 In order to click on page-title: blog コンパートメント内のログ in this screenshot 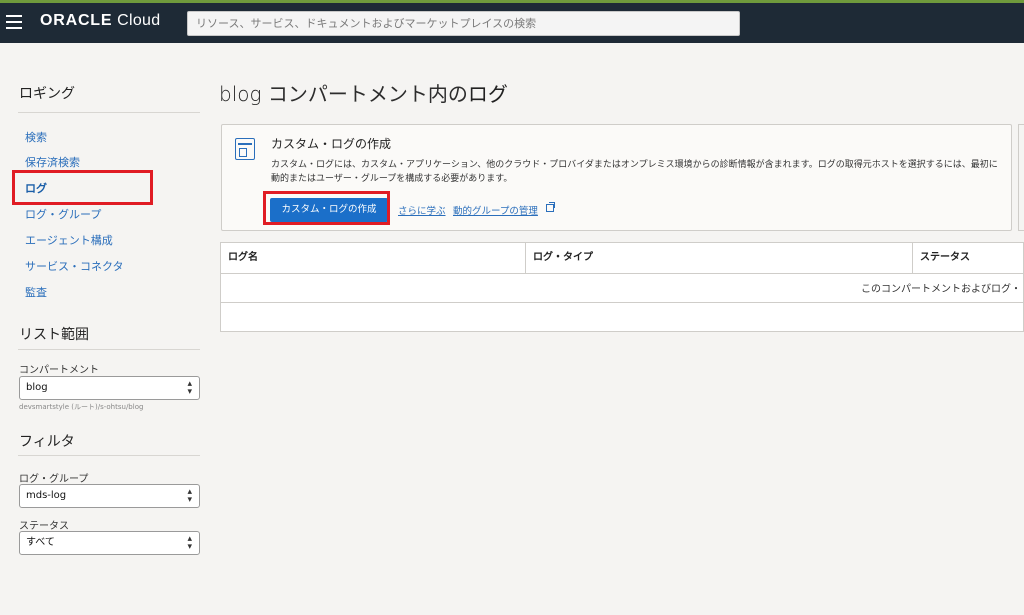, I will do `click(363, 94)`.